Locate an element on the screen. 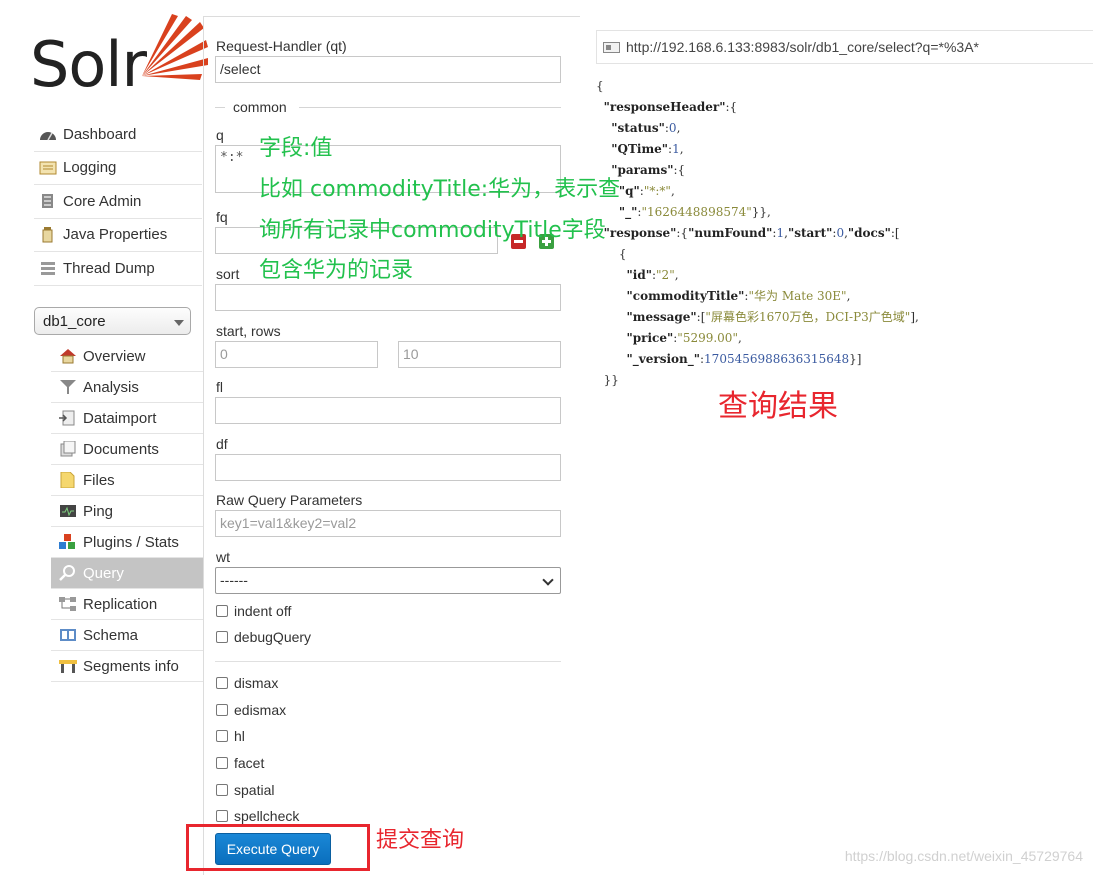 The image size is (1093, 875). json-start: 0 is located at coordinates (840, 233).